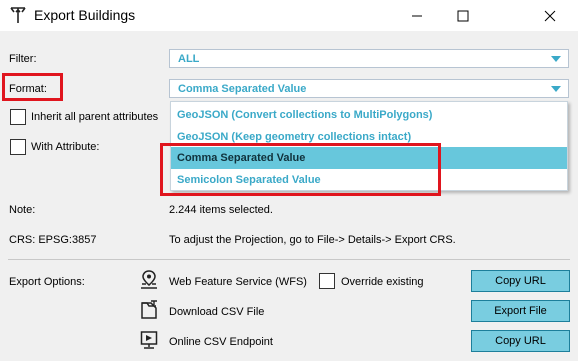  I want to click on maximize-icon, so click(463, 15).